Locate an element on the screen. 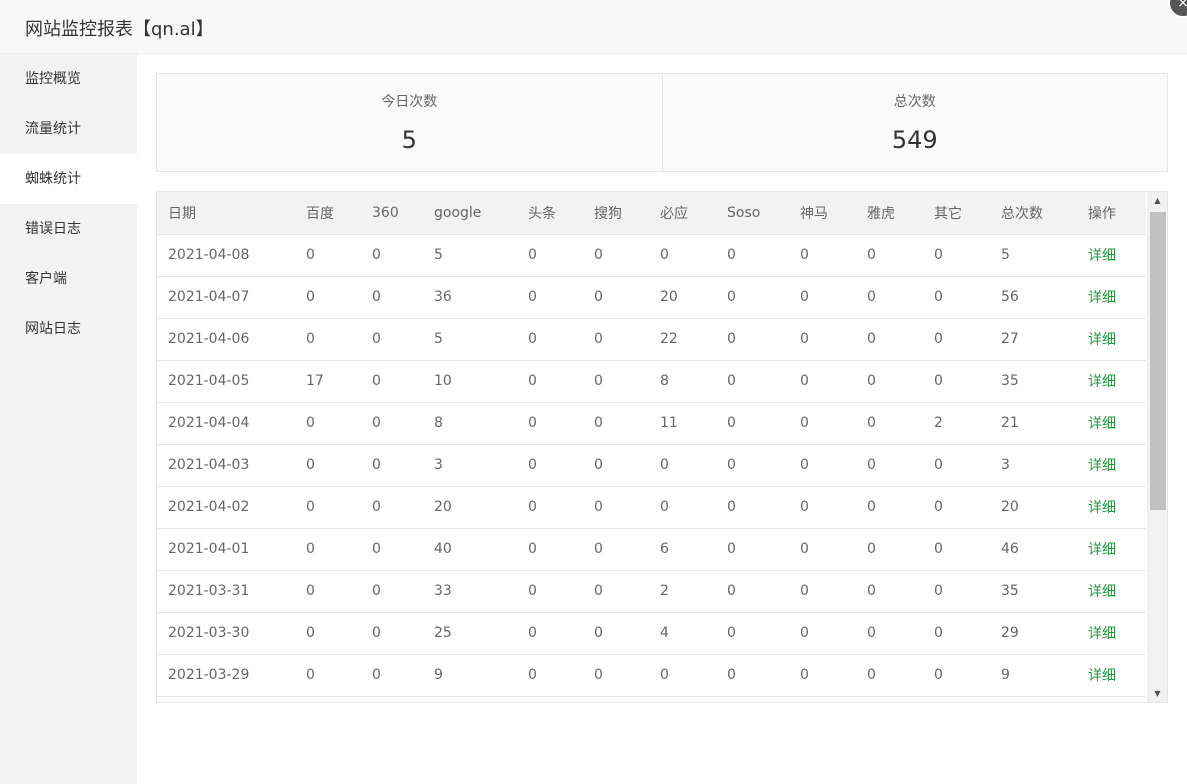  column-header: 神马 is located at coordinates (822, 213).